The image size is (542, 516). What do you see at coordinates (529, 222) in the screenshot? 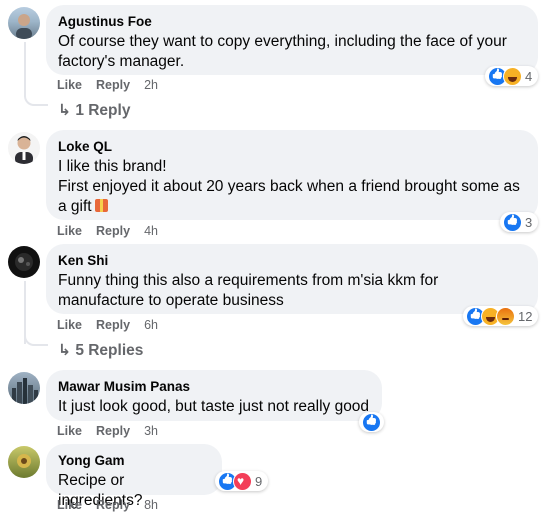
I see `reaction-count: 3` at bounding box center [529, 222].